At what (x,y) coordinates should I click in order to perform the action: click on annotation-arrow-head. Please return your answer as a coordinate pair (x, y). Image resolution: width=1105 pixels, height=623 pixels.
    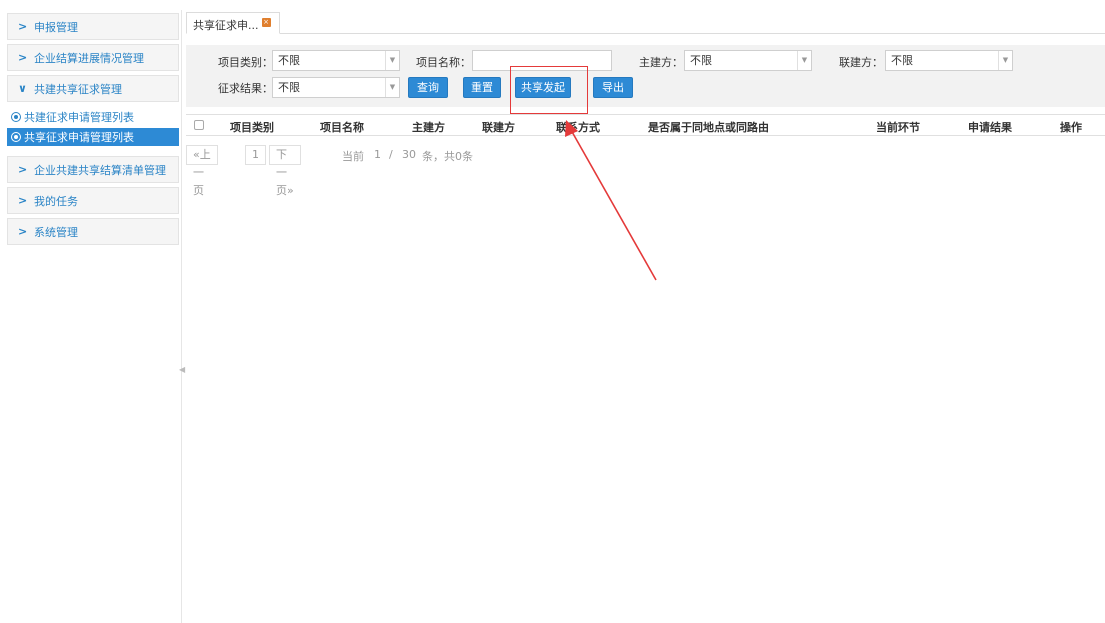
    Looking at the image, I should click on (571, 128).